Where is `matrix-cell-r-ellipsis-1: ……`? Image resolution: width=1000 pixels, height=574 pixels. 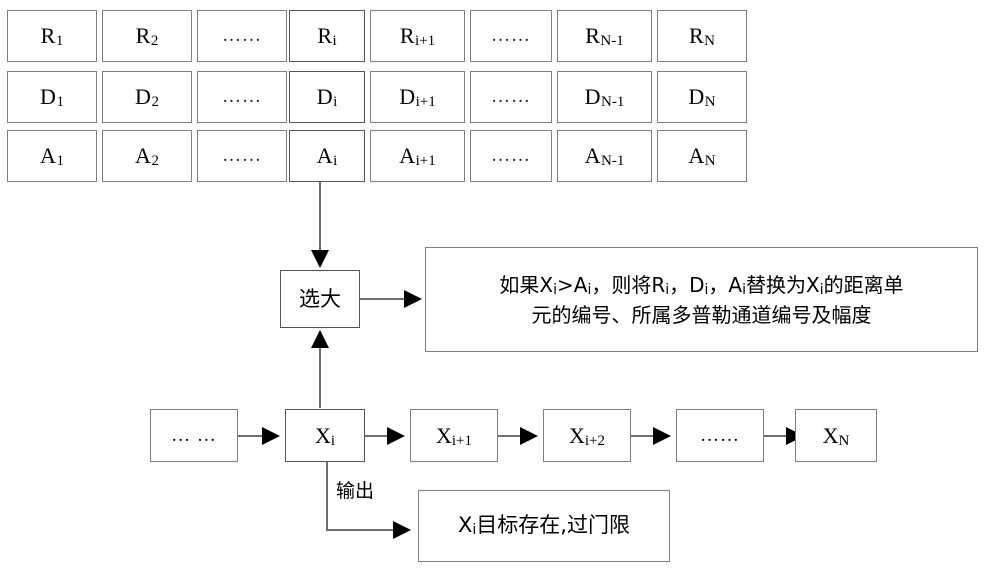 matrix-cell-r-ellipsis-1: …… is located at coordinates (242, 36).